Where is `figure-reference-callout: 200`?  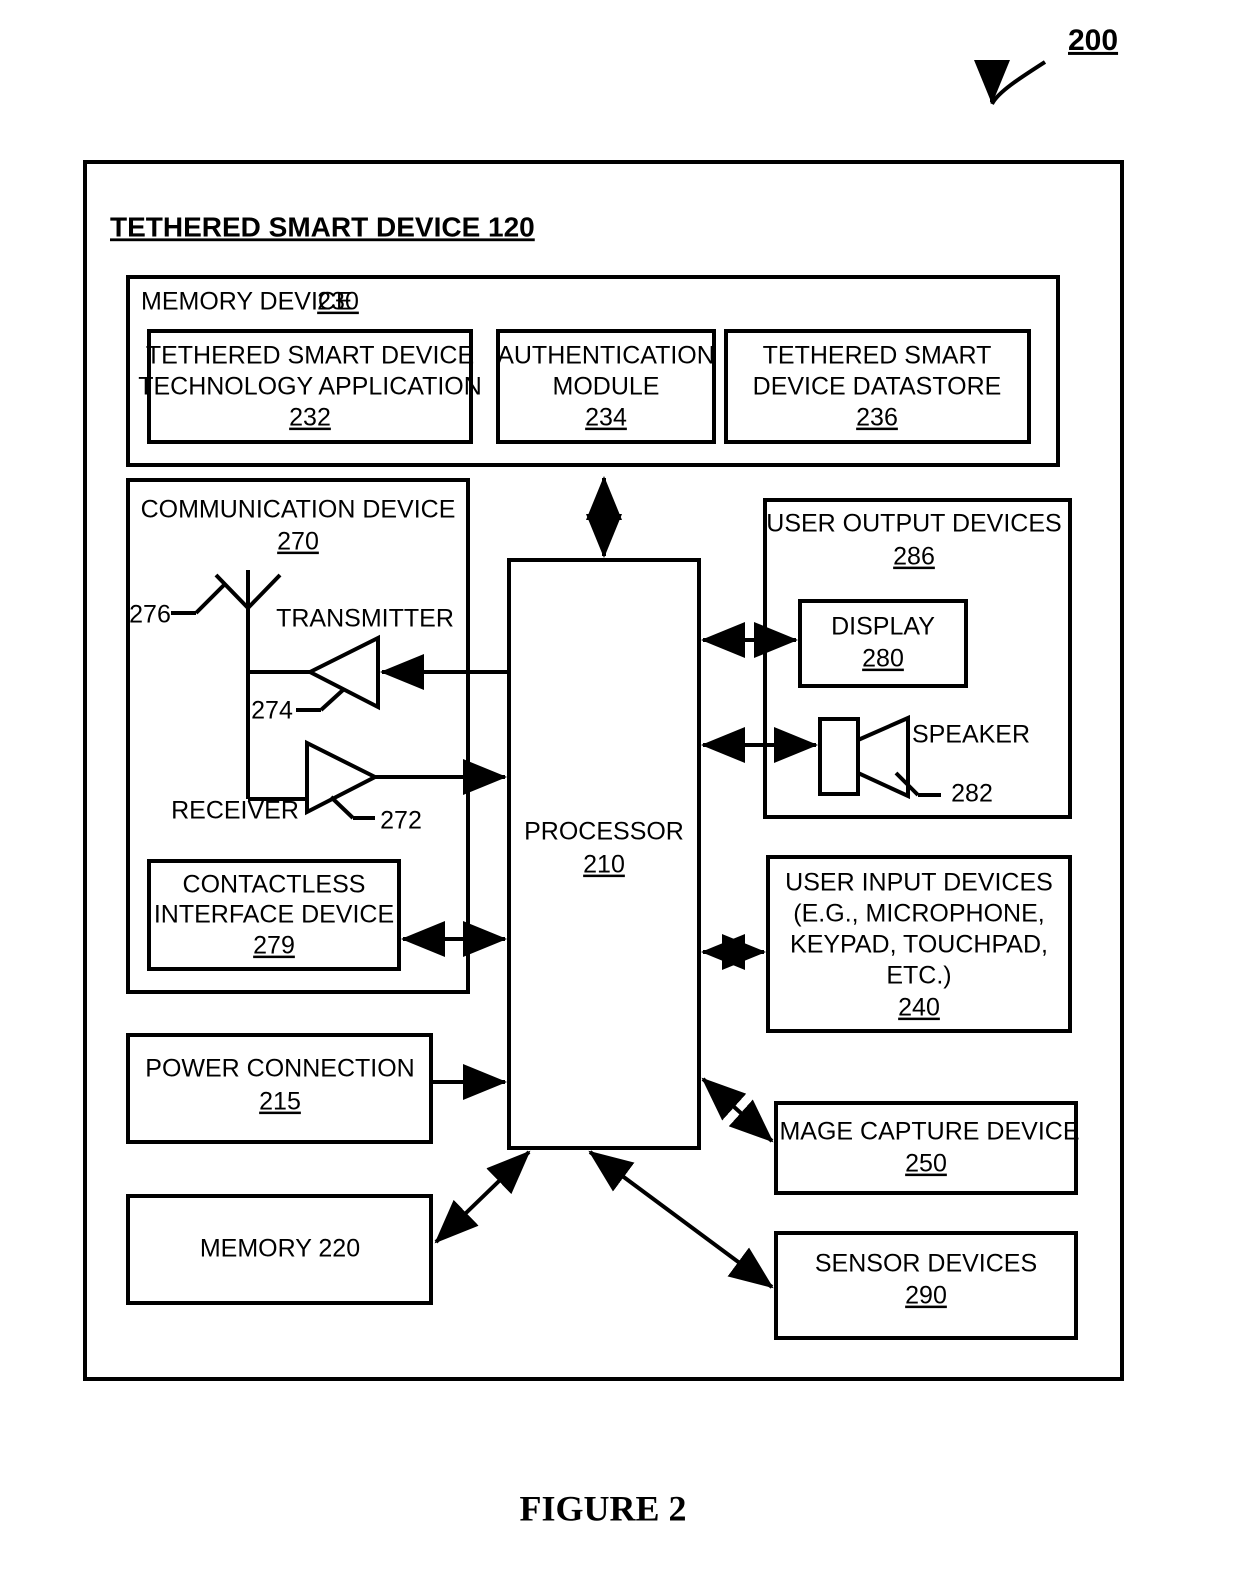
figure-reference-callout: 200 is located at coordinates (1046, 65).